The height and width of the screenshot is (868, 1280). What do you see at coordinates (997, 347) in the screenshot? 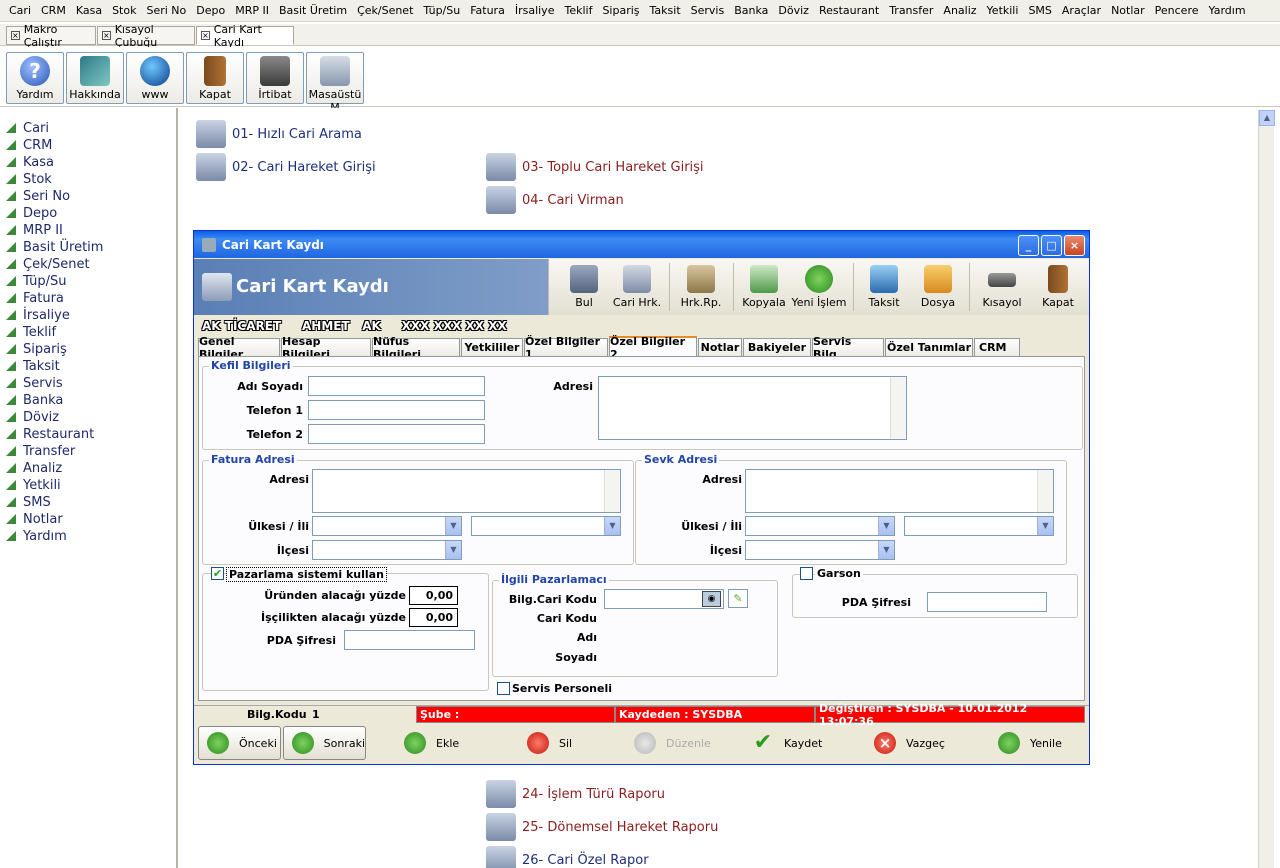
I see `tab-crm: CRM` at bounding box center [997, 347].